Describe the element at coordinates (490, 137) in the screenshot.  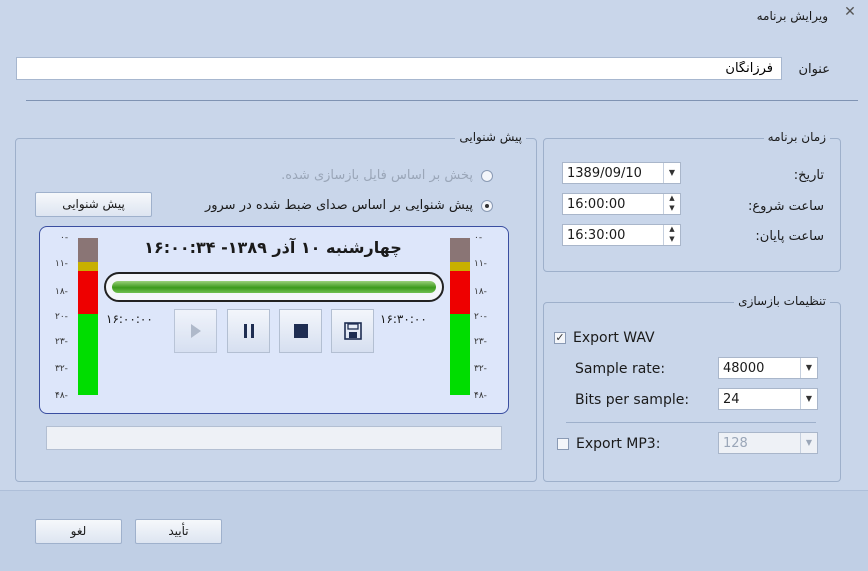
I see `preview-legend: پیش شنوایی` at that location.